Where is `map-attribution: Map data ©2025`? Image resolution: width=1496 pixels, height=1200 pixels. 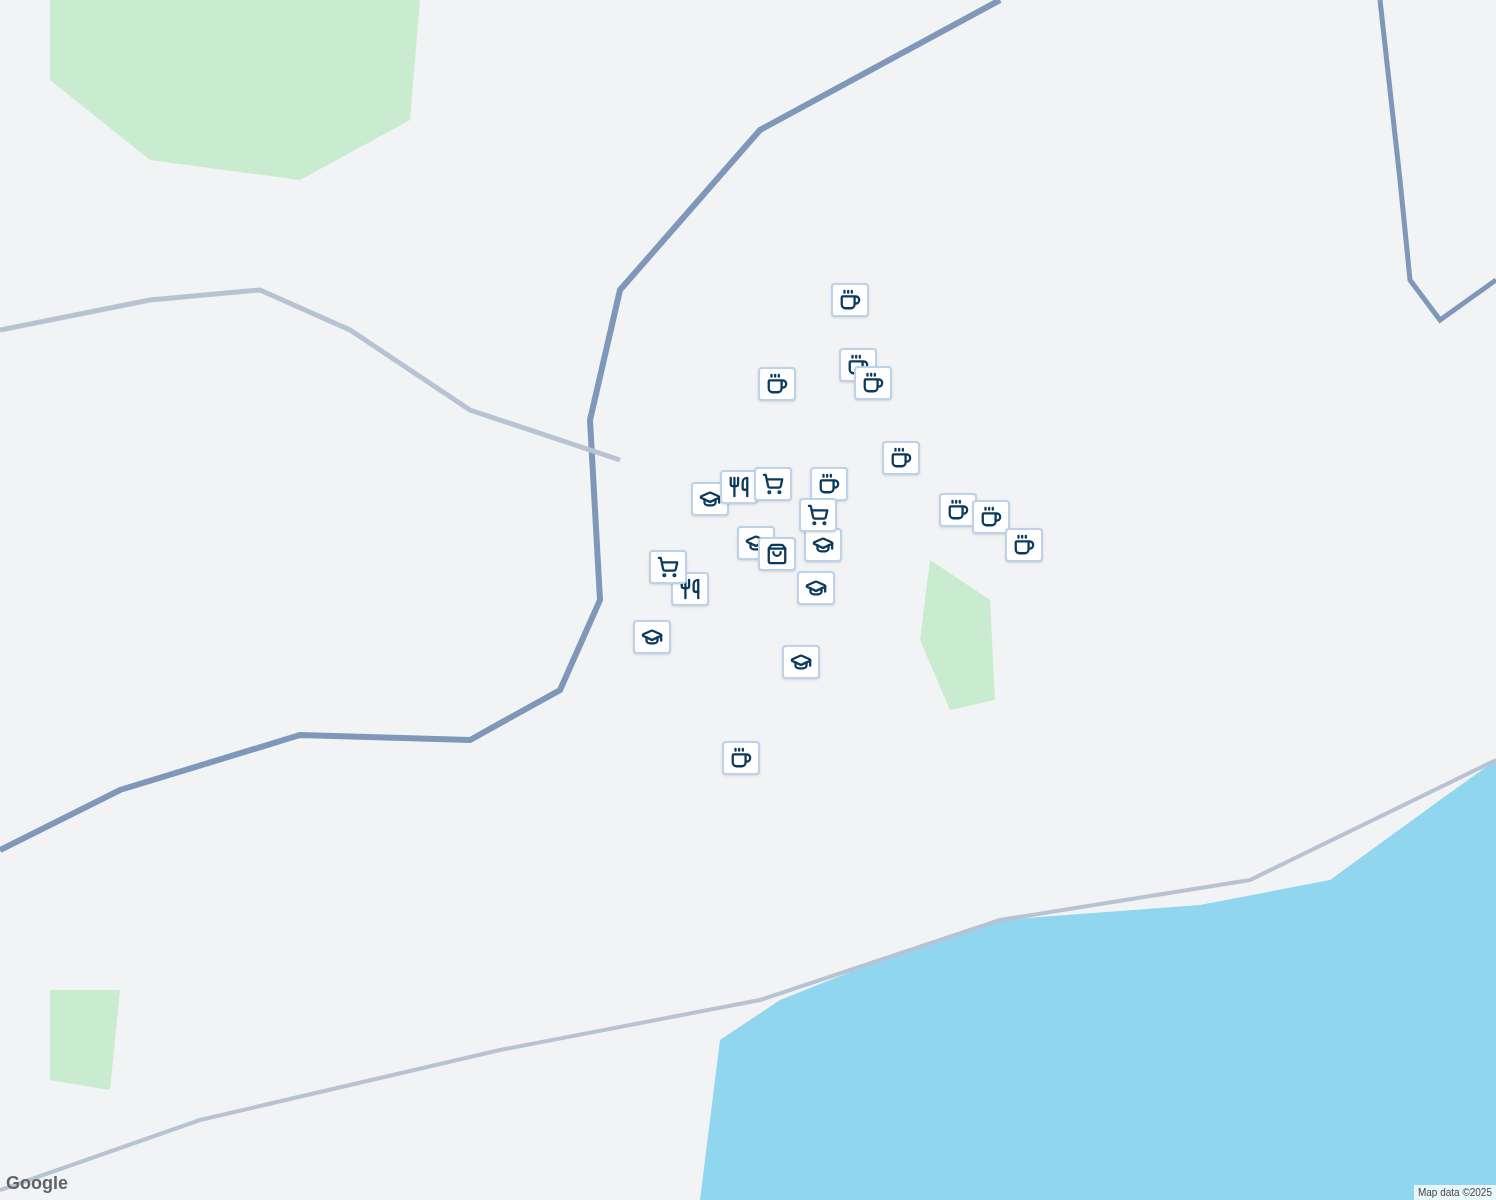 map-attribution: Map data ©2025 is located at coordinates (1454, 1192).